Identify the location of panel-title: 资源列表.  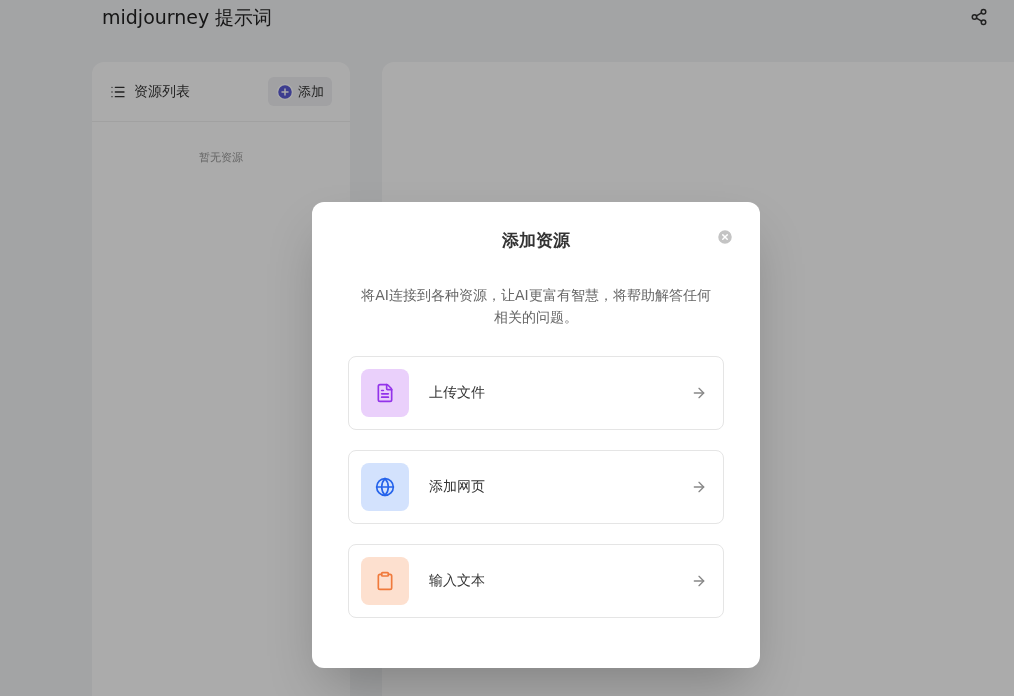
(162, 91).